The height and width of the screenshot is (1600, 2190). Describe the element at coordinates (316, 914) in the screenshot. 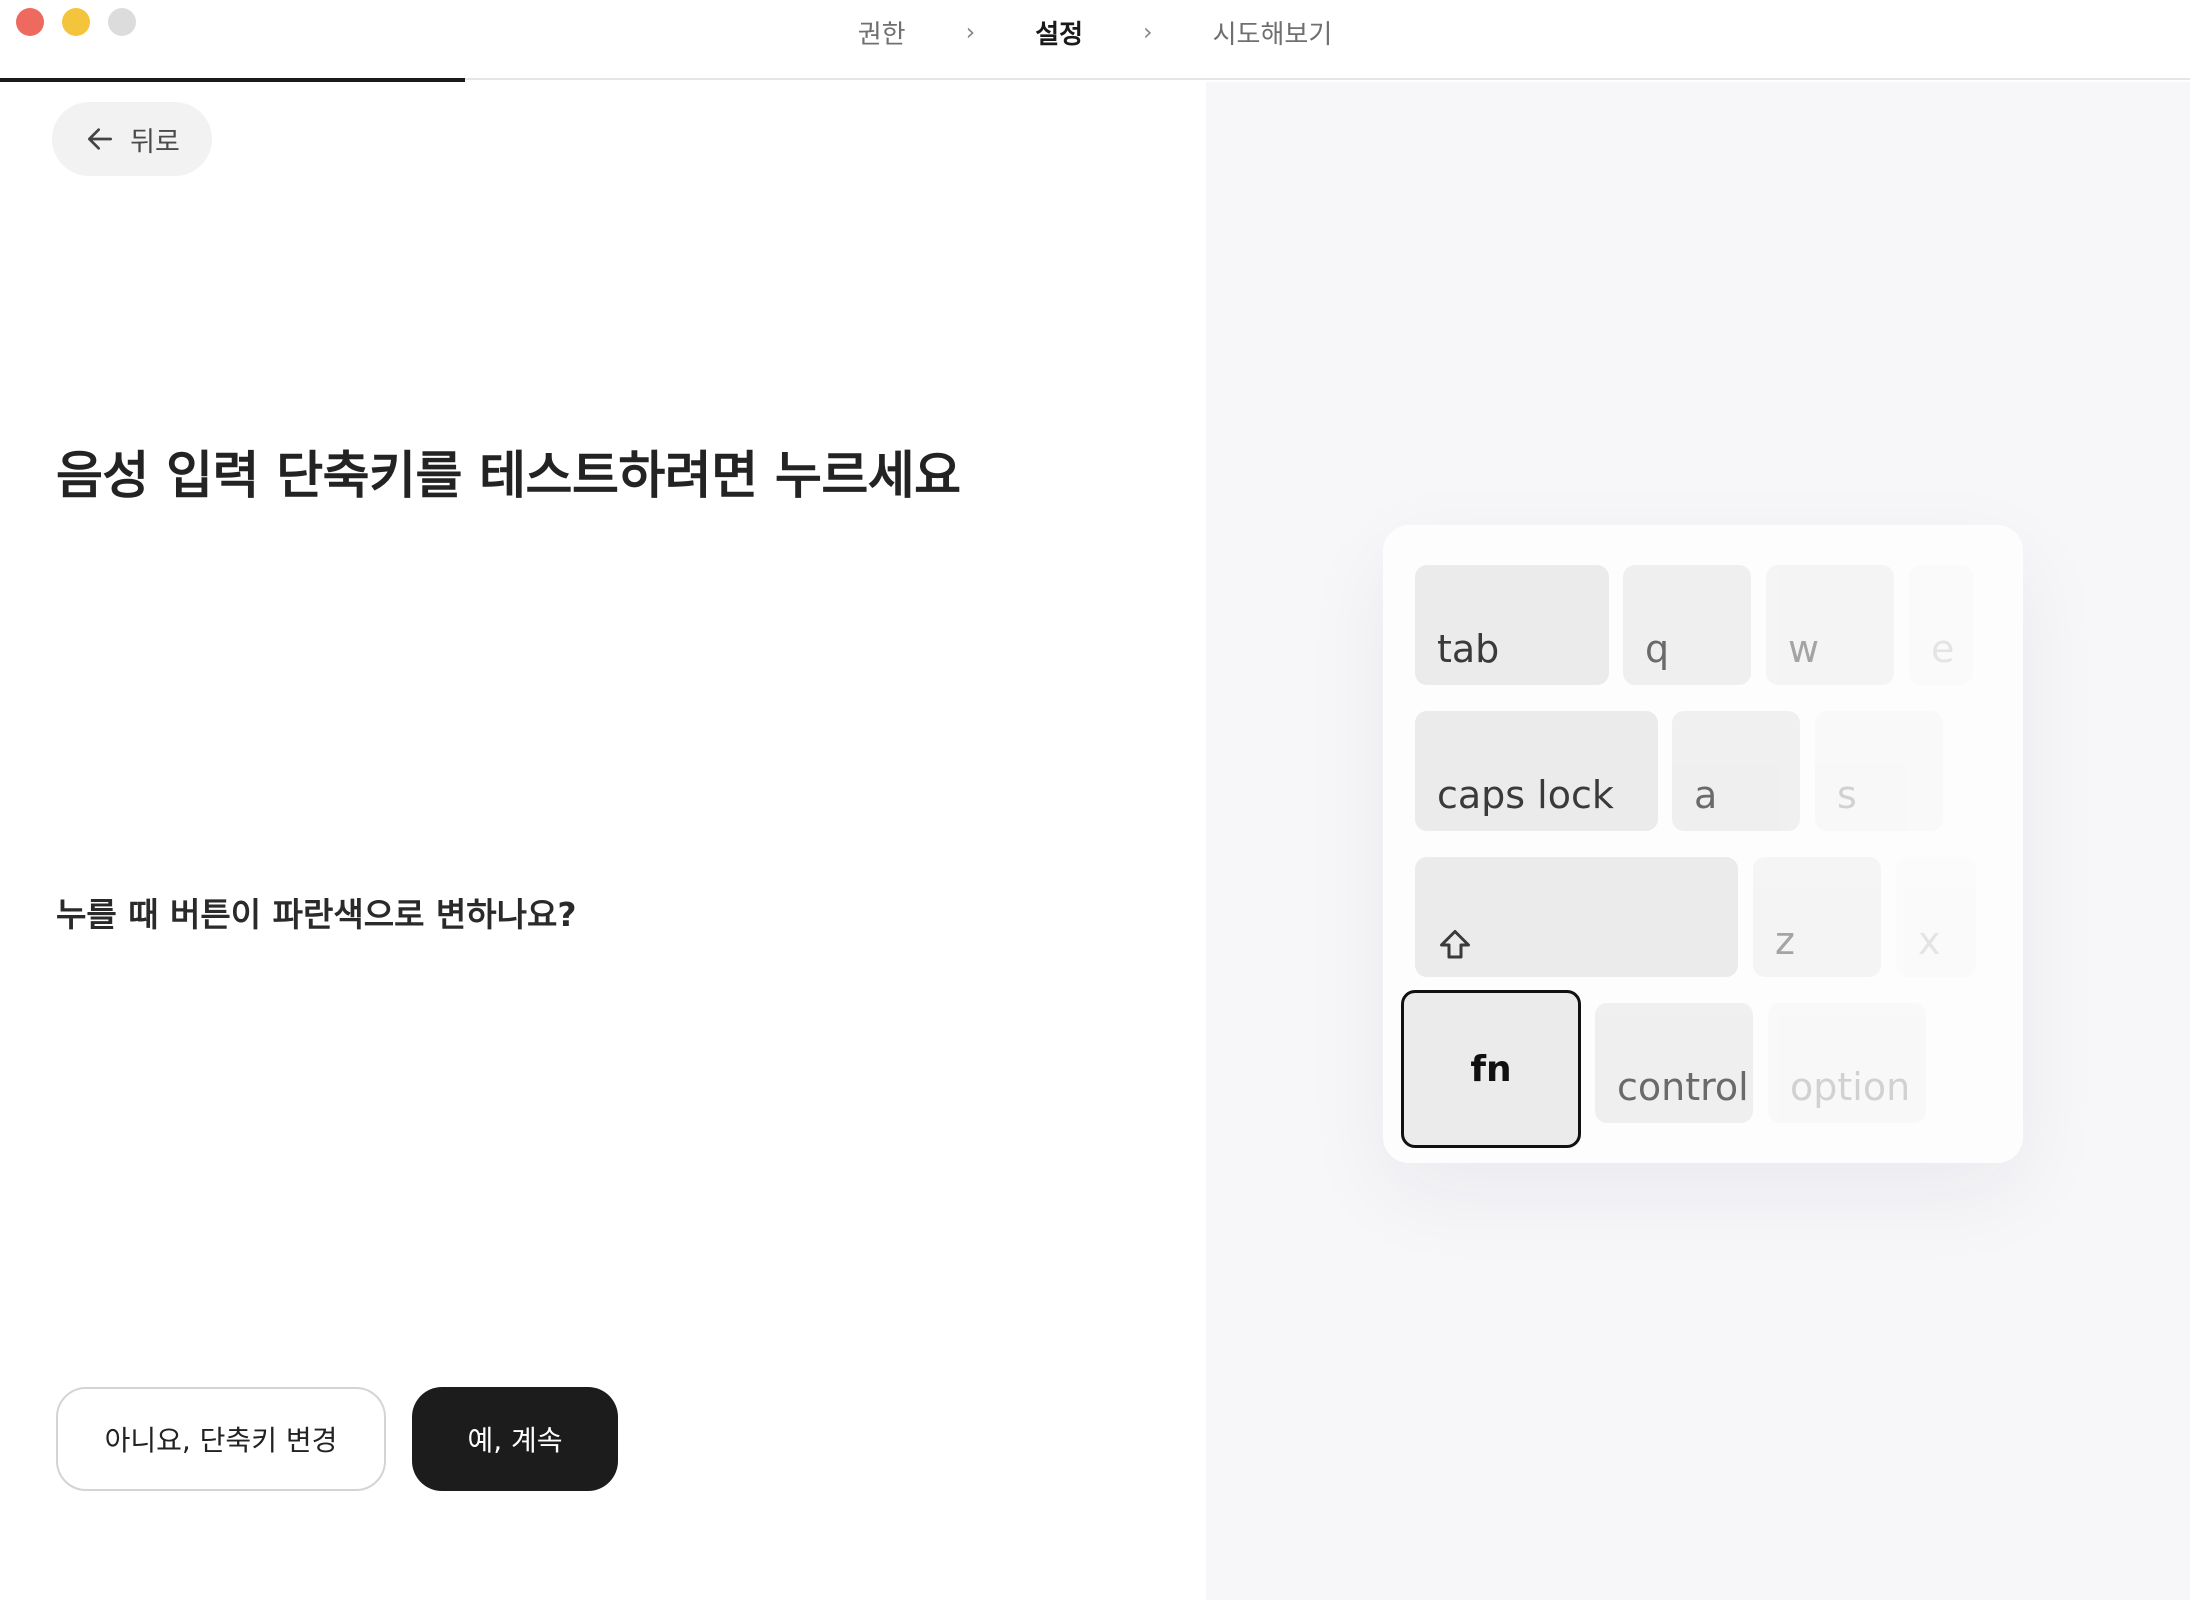

I see `question-text: 누를 때 버튼이 파란색으로 변하나요?` at that location.